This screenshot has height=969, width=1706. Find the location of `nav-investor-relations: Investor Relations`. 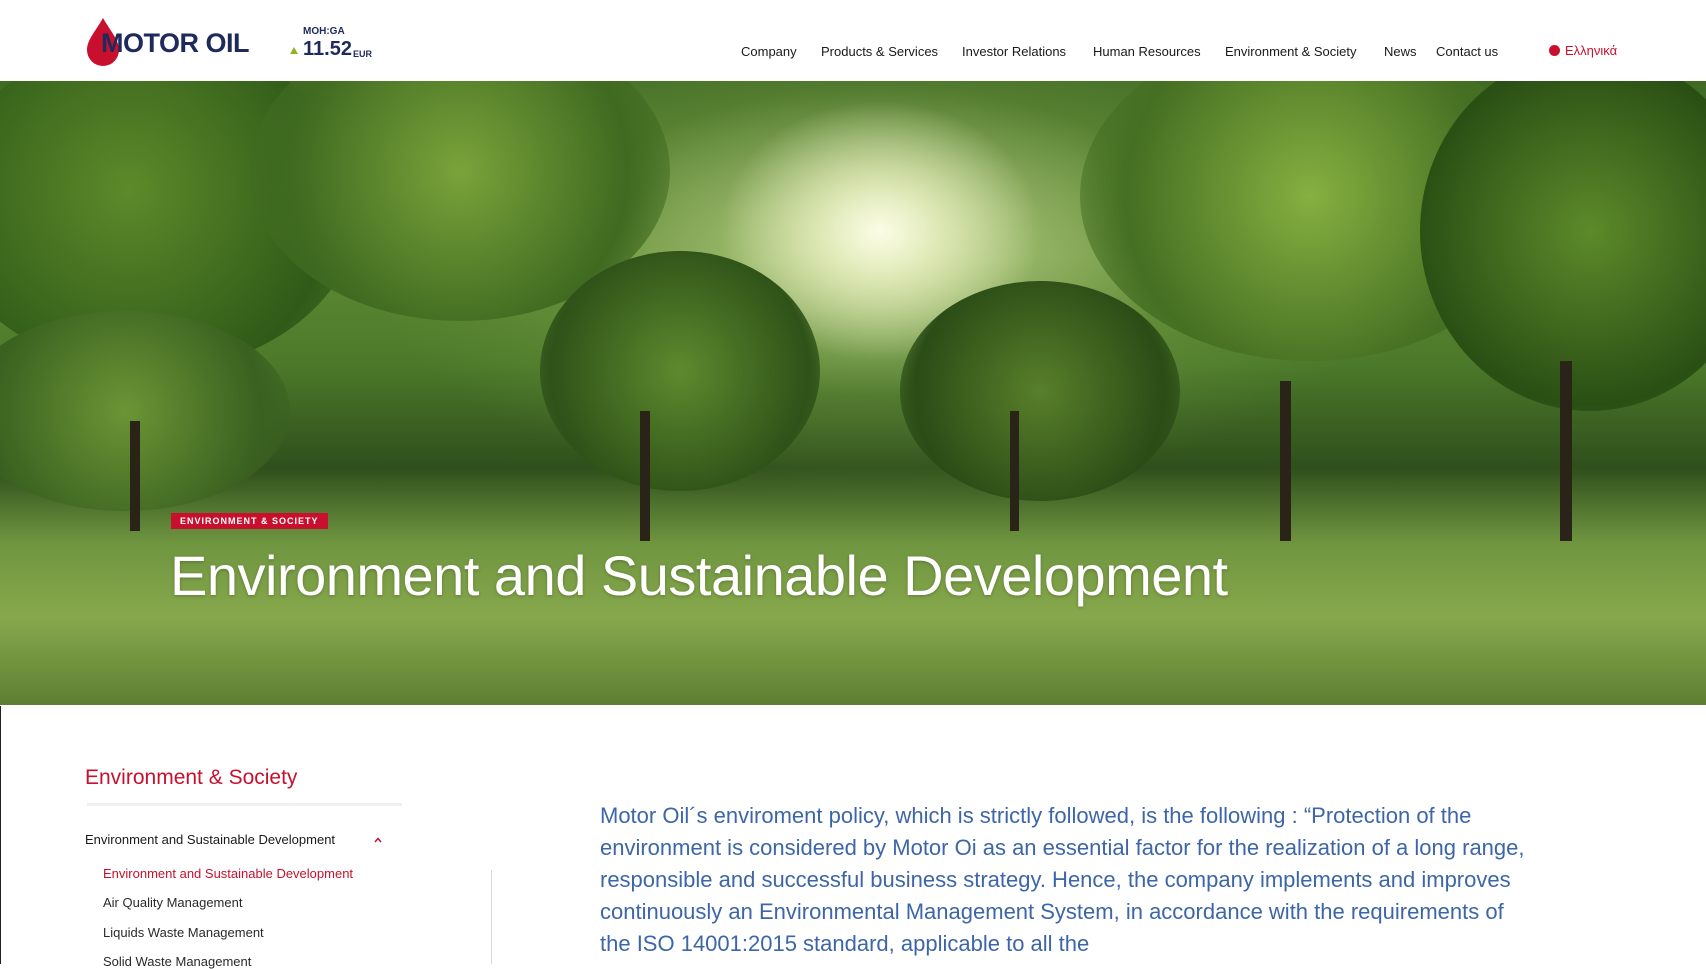

nav-investor-relations: Investor Relations is located at coordinates (1014, 51).